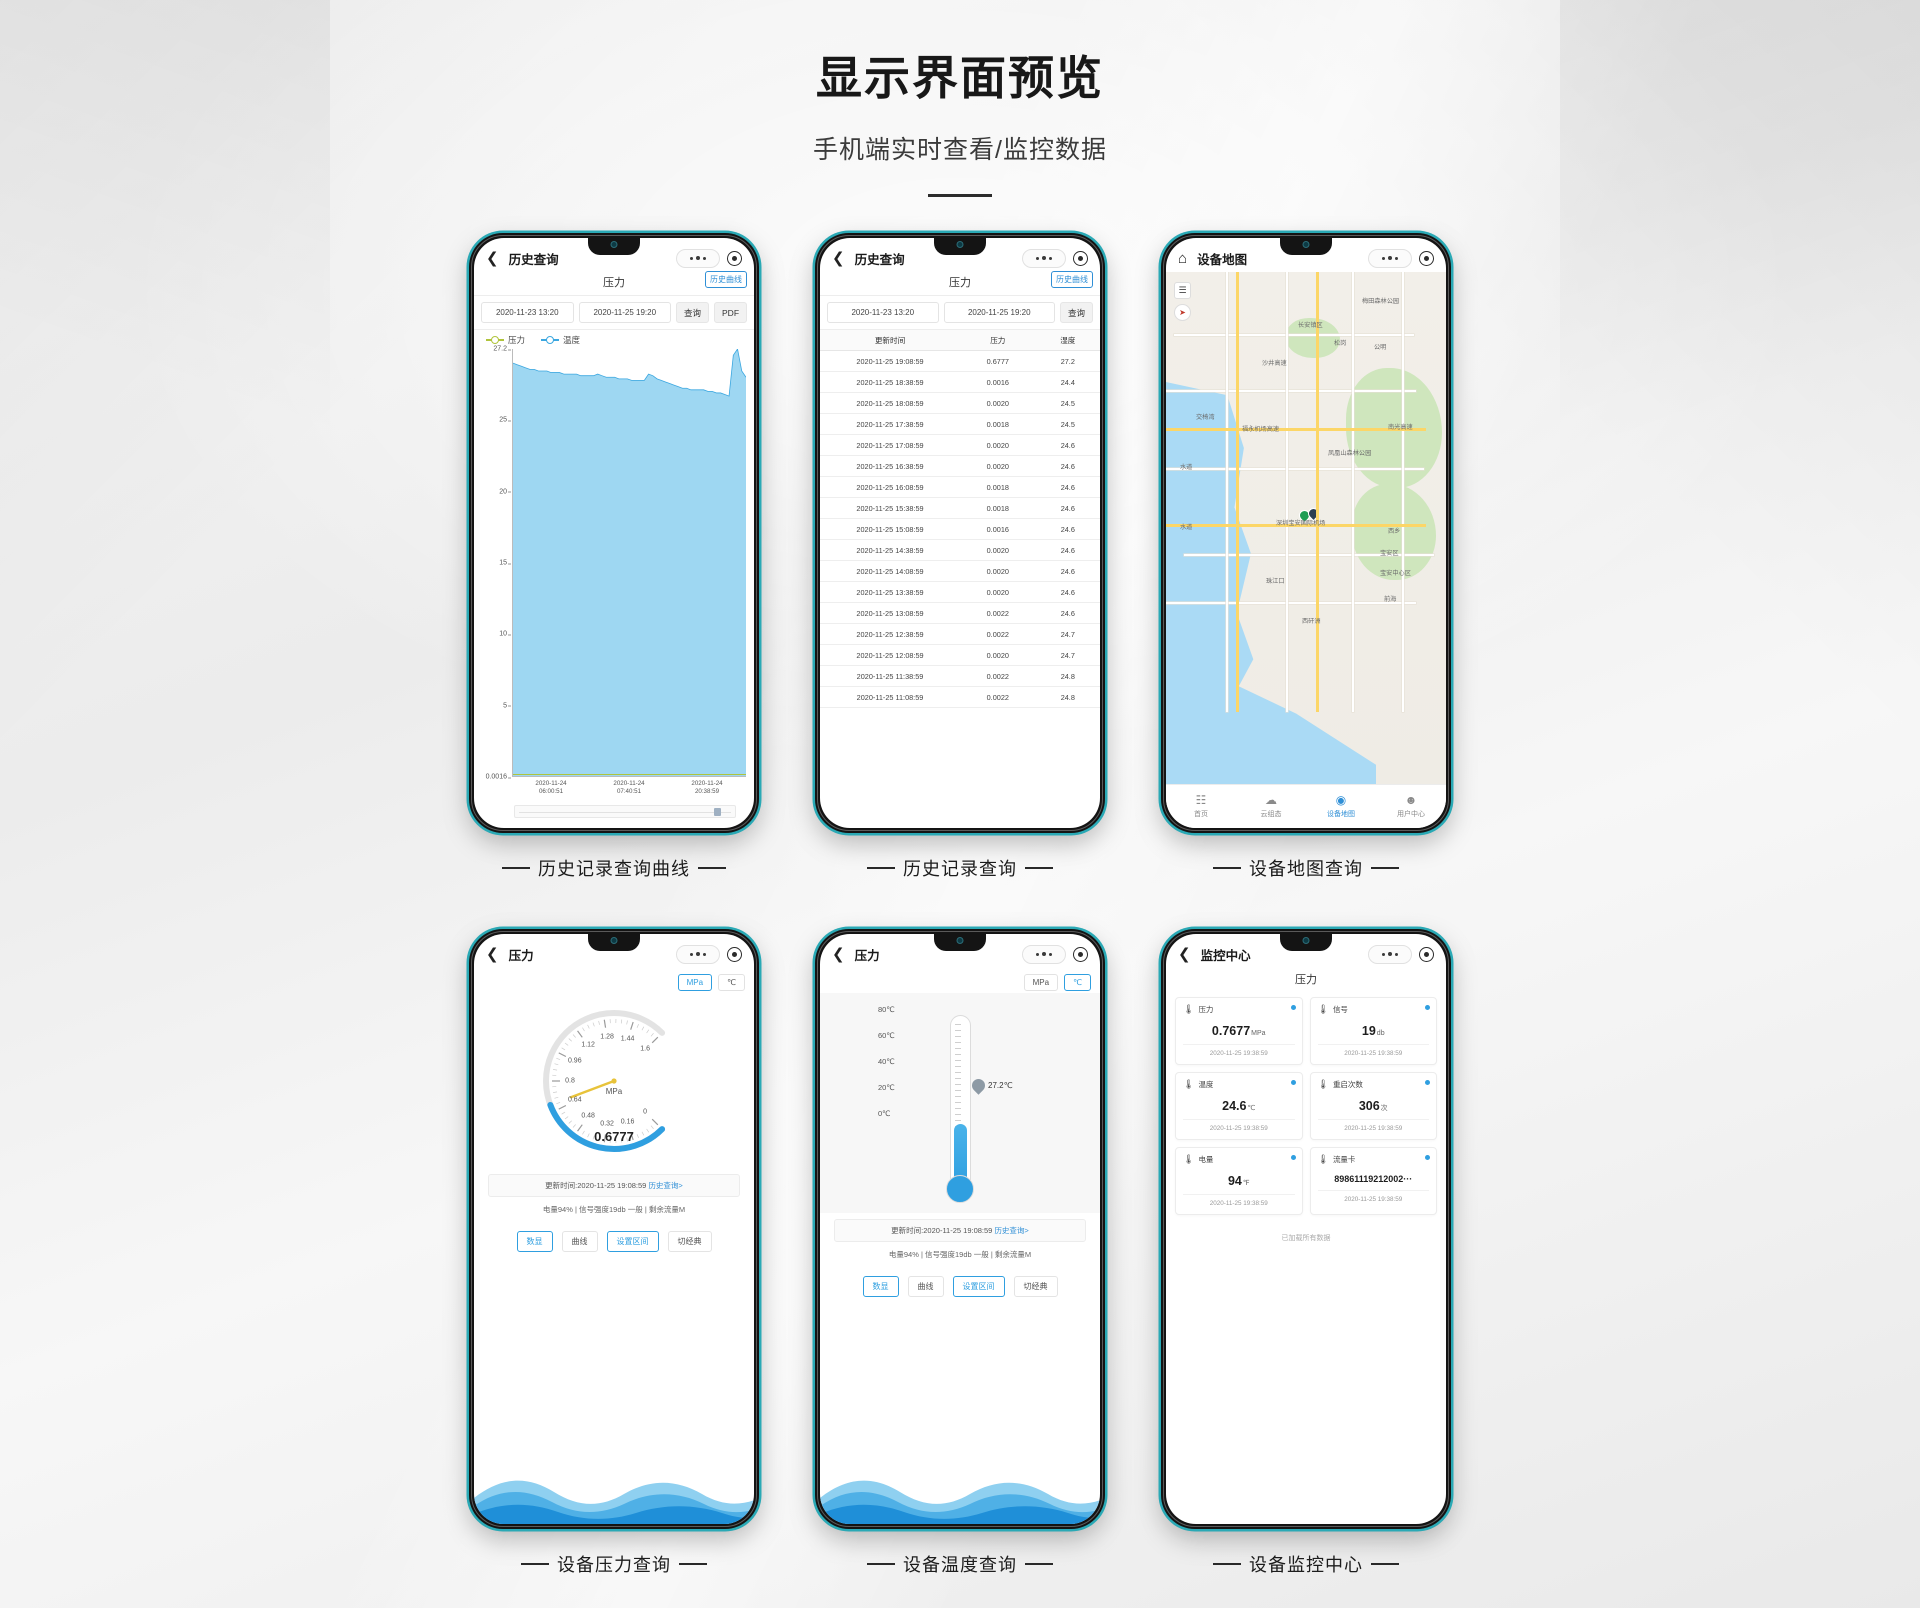  What do you see at coordinates (960, 424) in the screenshot?
I see `table-row: 2020-11-25 17:38:59 0.0018 24.5` at bounding box center [960, 424].